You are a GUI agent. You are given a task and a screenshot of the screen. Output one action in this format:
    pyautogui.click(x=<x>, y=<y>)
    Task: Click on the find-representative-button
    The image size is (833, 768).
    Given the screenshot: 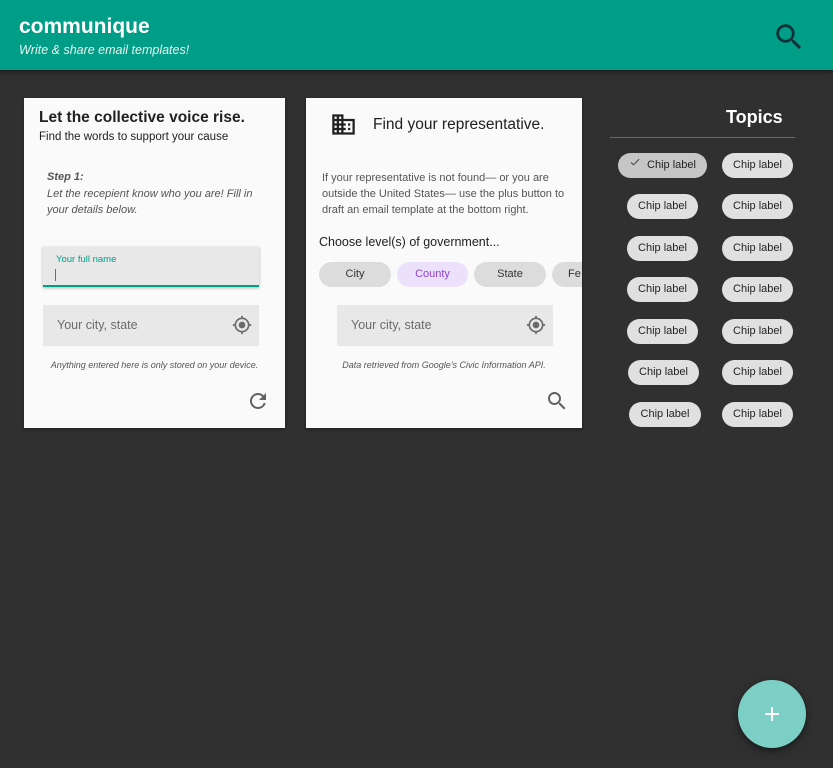 What is the action you would take?
    pyautogui.click(x=557, y=401)
    